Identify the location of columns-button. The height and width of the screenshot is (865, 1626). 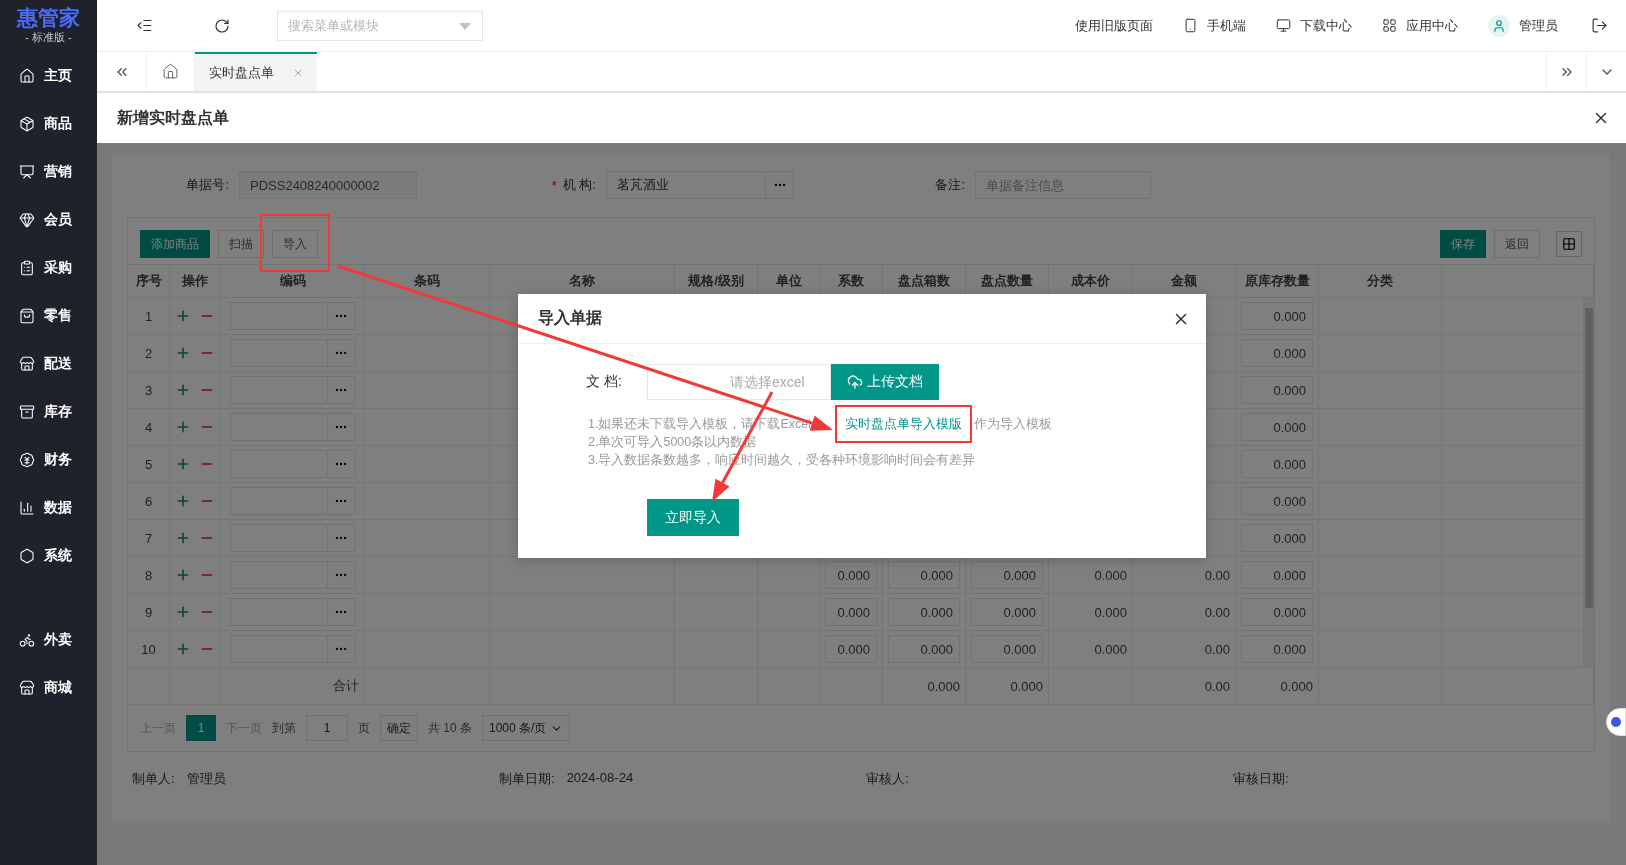
(1569, 244).